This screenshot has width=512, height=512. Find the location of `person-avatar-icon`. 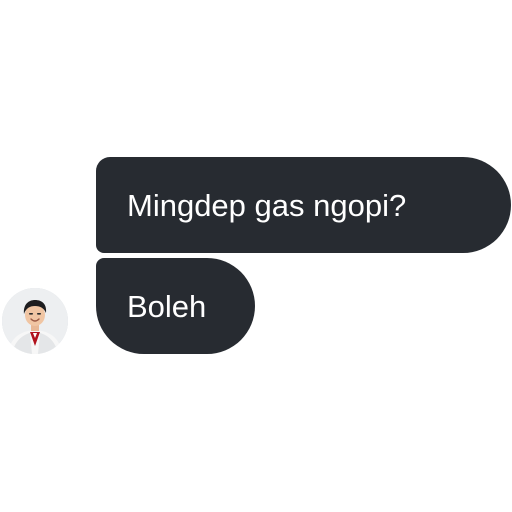

person-avatar-icon is located at coordinates (35, 321).